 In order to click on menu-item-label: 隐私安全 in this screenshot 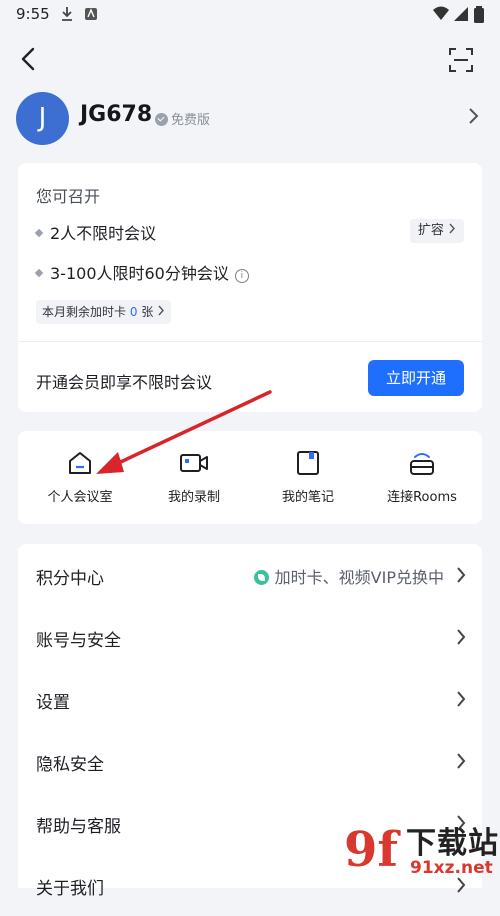, I will do `click(70, 765)`.